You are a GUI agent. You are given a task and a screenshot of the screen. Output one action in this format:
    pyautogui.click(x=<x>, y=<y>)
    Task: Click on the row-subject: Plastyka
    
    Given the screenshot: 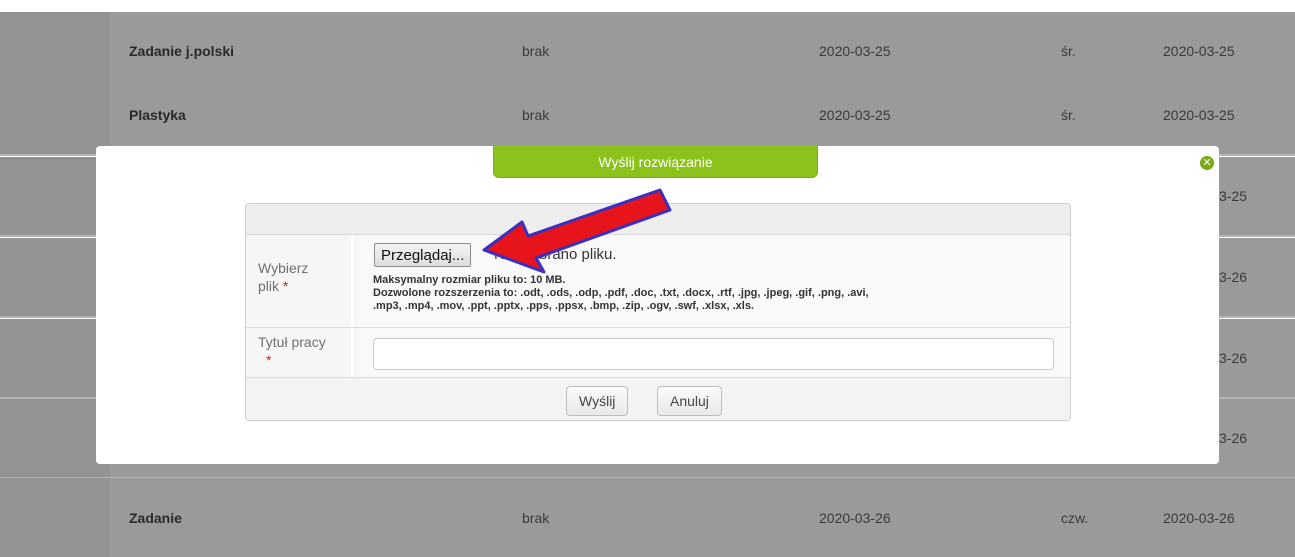 What is the action you would take?
    pyautogui.click(x=157, y=115)
    